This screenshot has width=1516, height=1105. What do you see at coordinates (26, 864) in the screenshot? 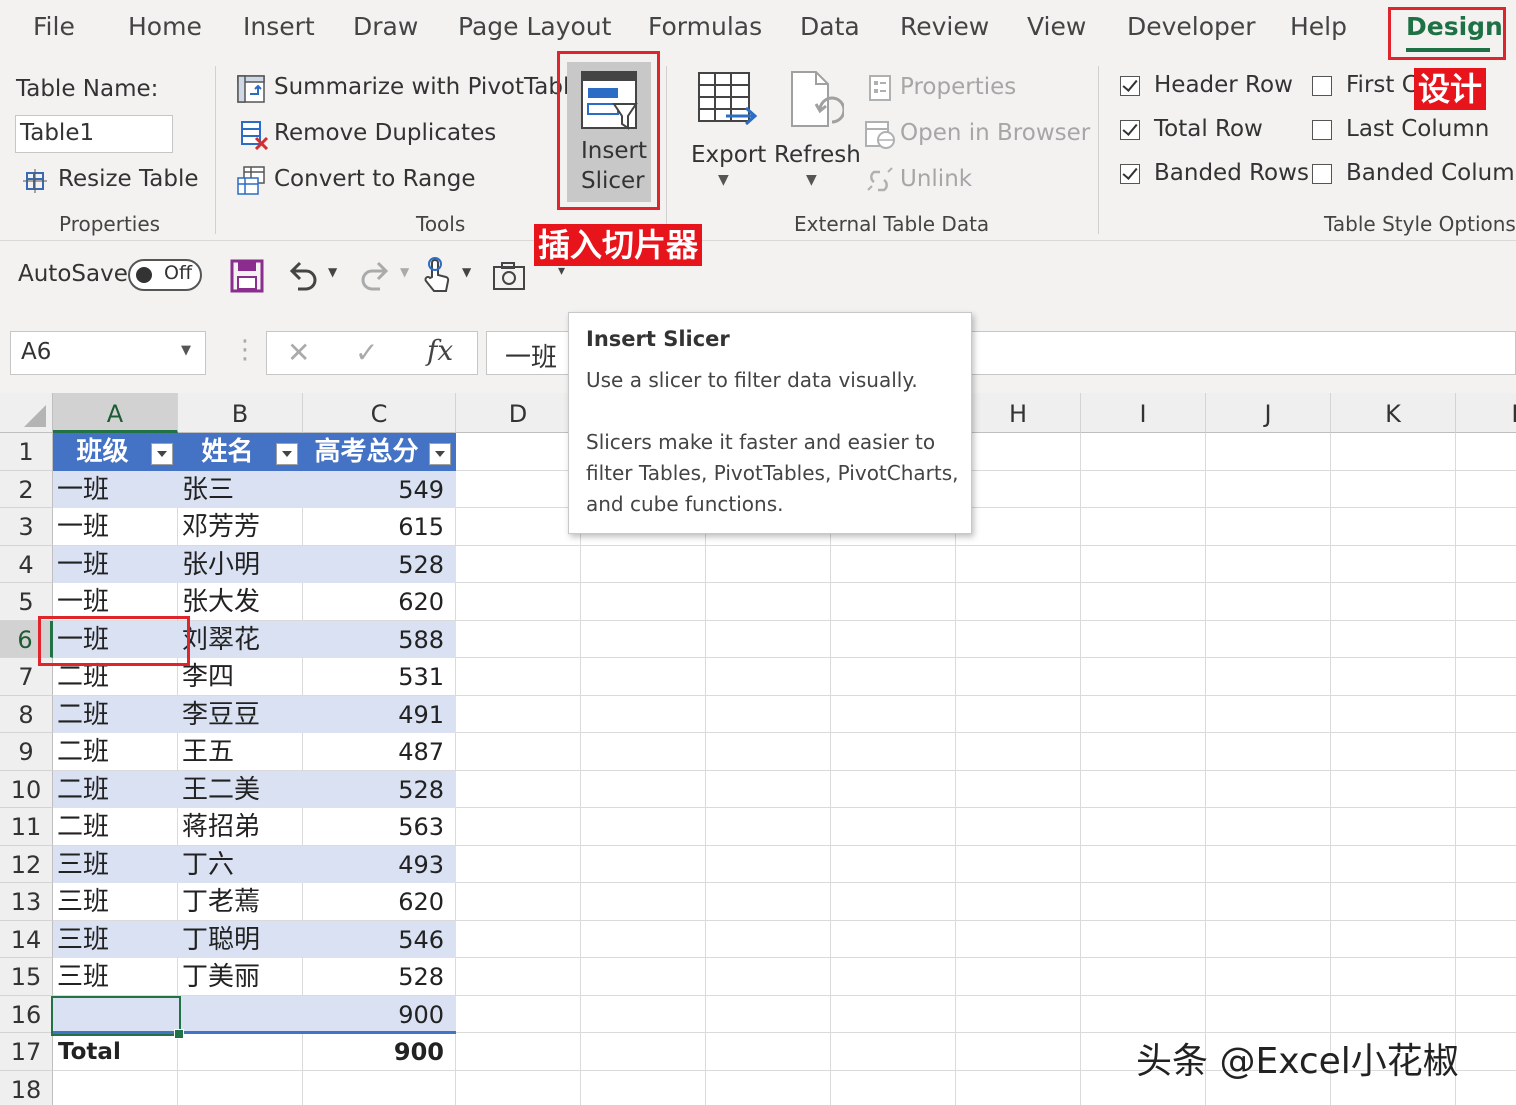
I see `row-header-12: 12` at bounding box center [26, 864].